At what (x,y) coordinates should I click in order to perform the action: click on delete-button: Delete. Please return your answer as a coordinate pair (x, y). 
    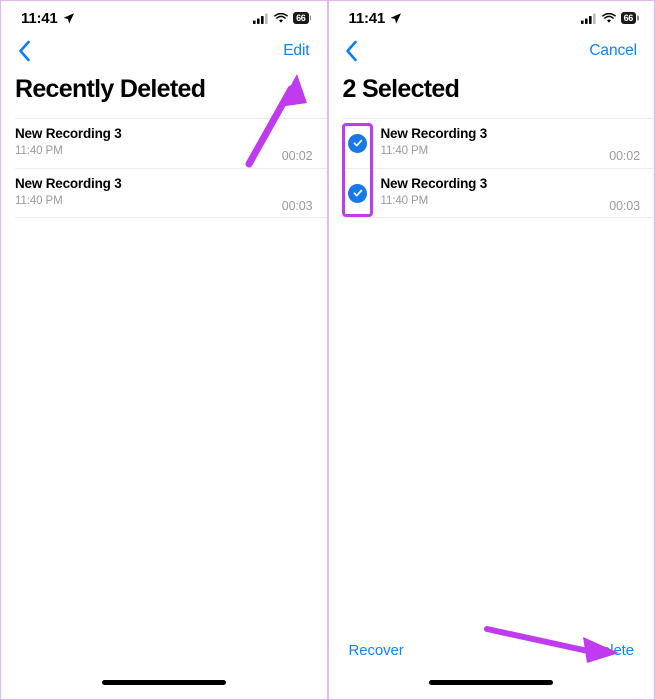
    Looking at the image, I should click on (612, 650).